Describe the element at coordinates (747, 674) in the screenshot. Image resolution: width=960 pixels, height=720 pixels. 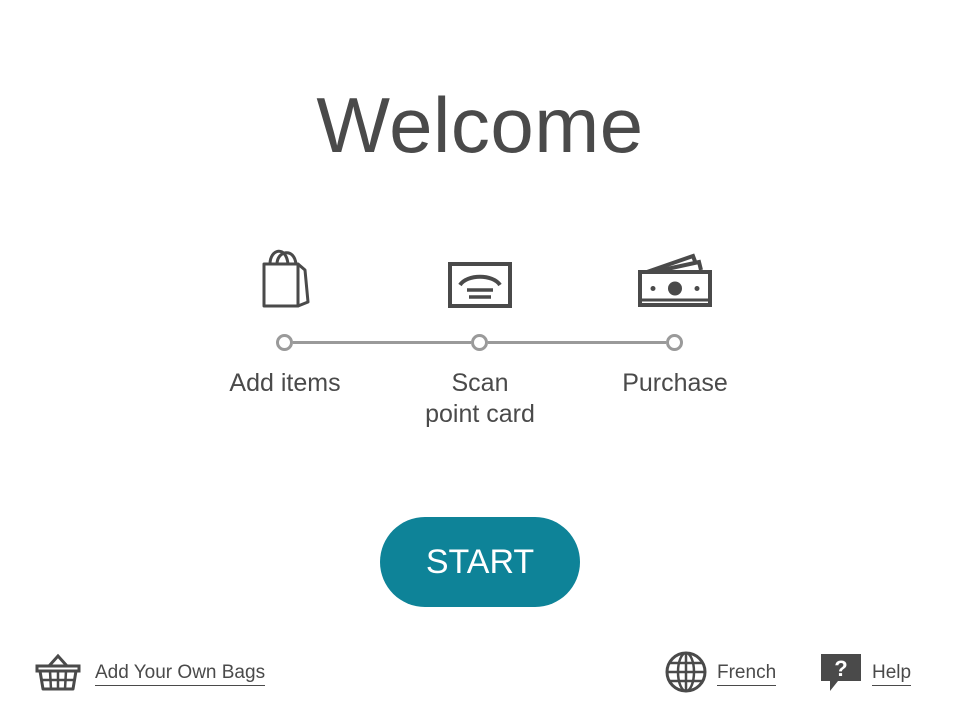
I see `language-label: French` at that location.